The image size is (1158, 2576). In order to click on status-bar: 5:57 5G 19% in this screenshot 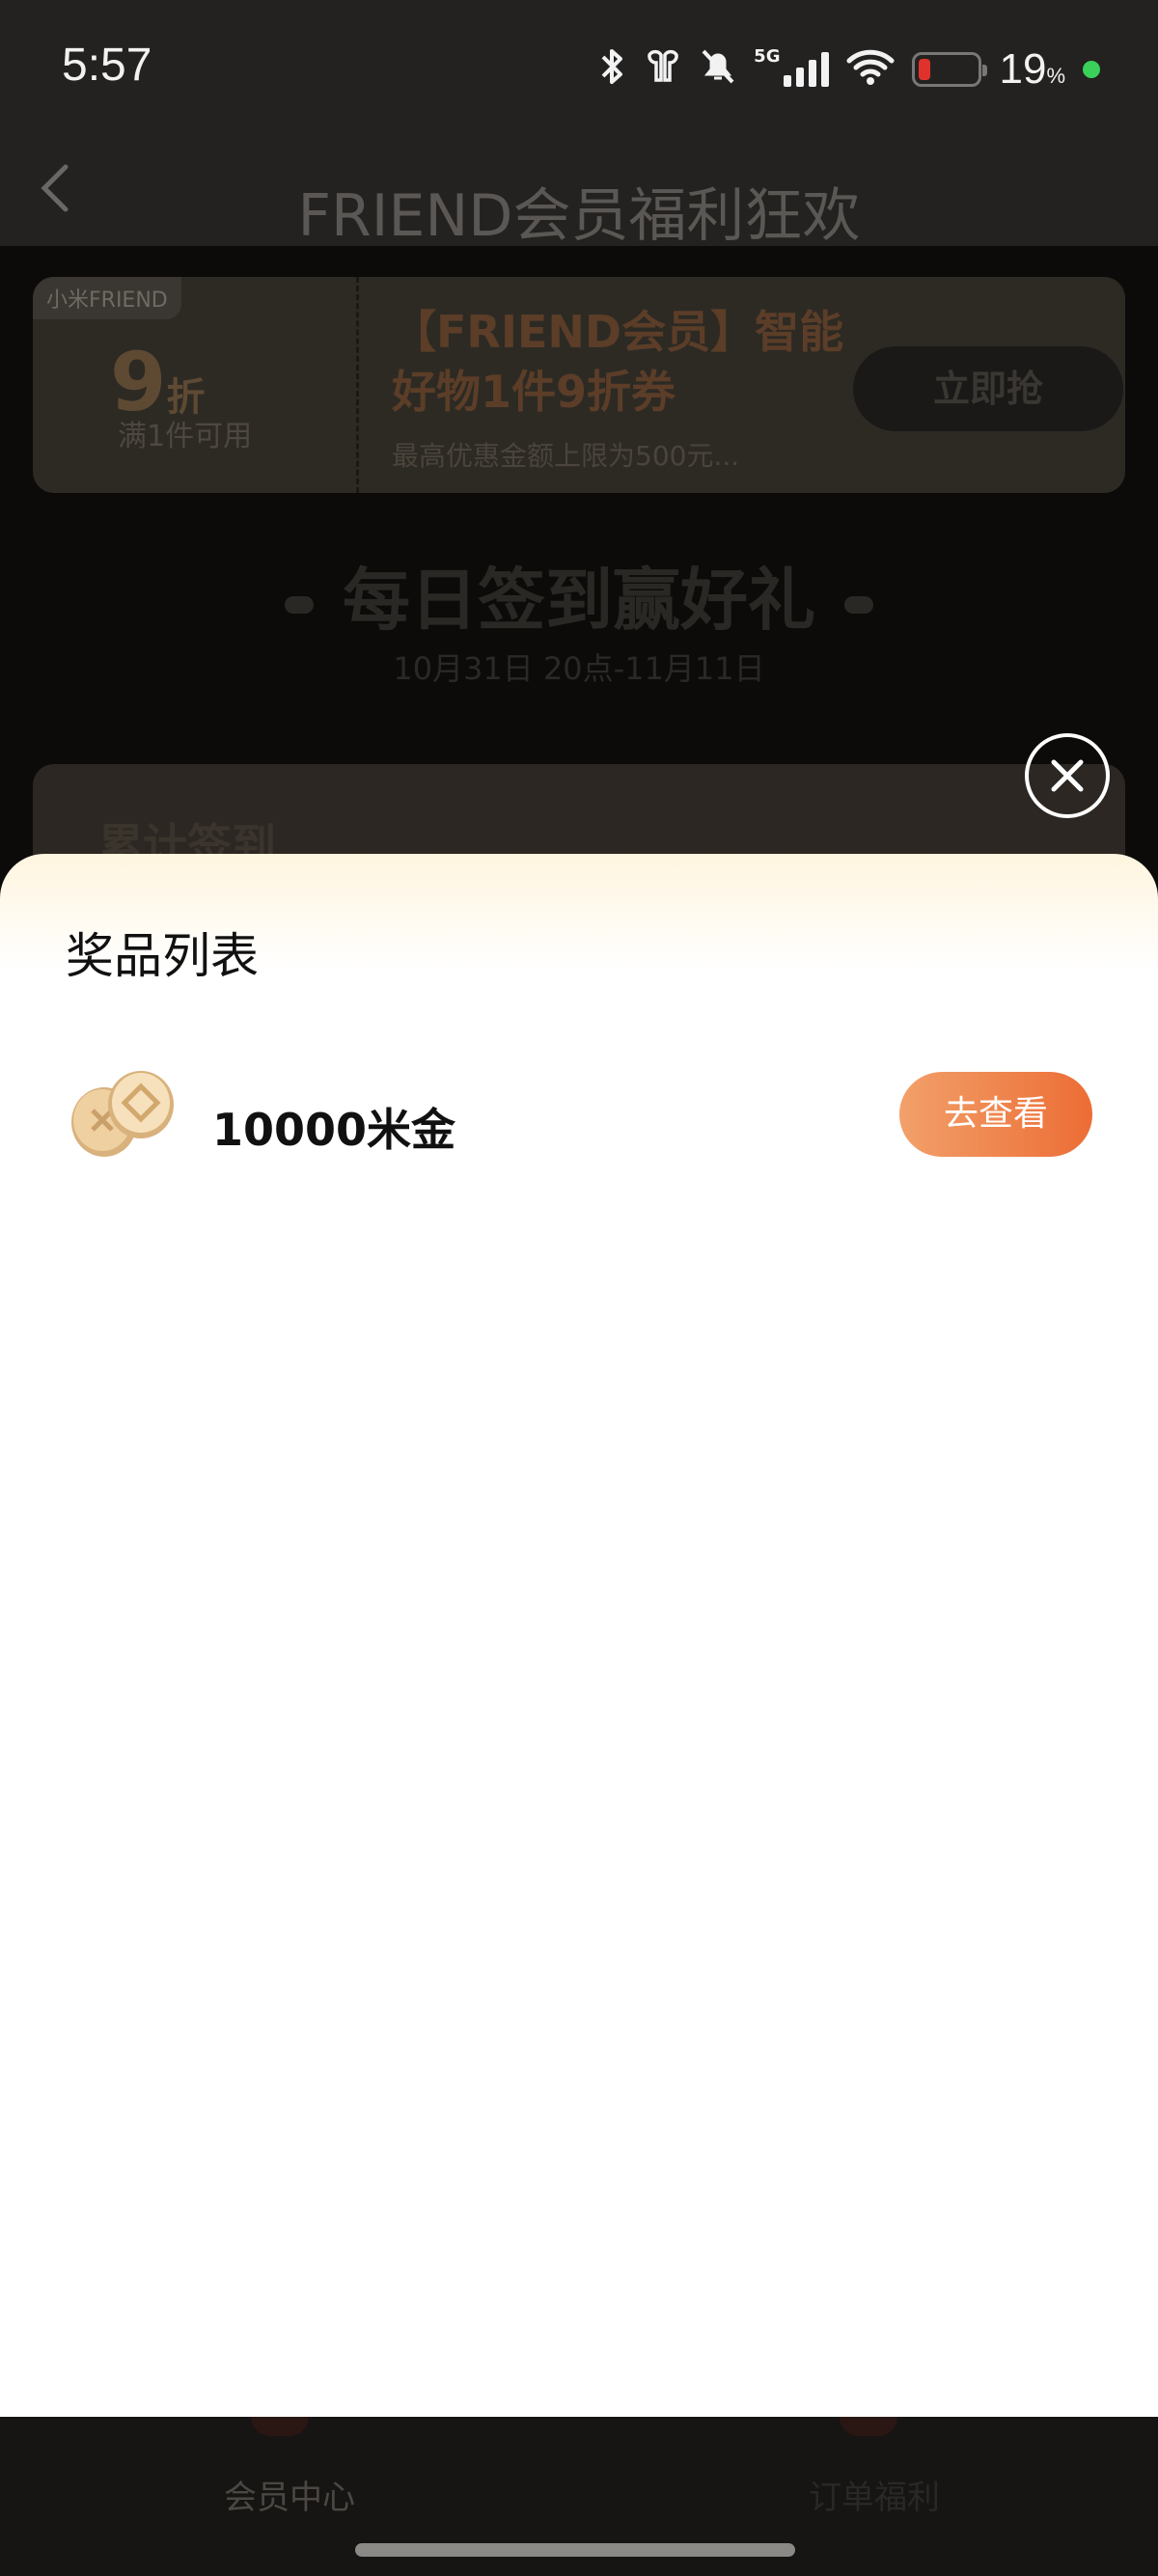, I will do `click(579, 70)`.